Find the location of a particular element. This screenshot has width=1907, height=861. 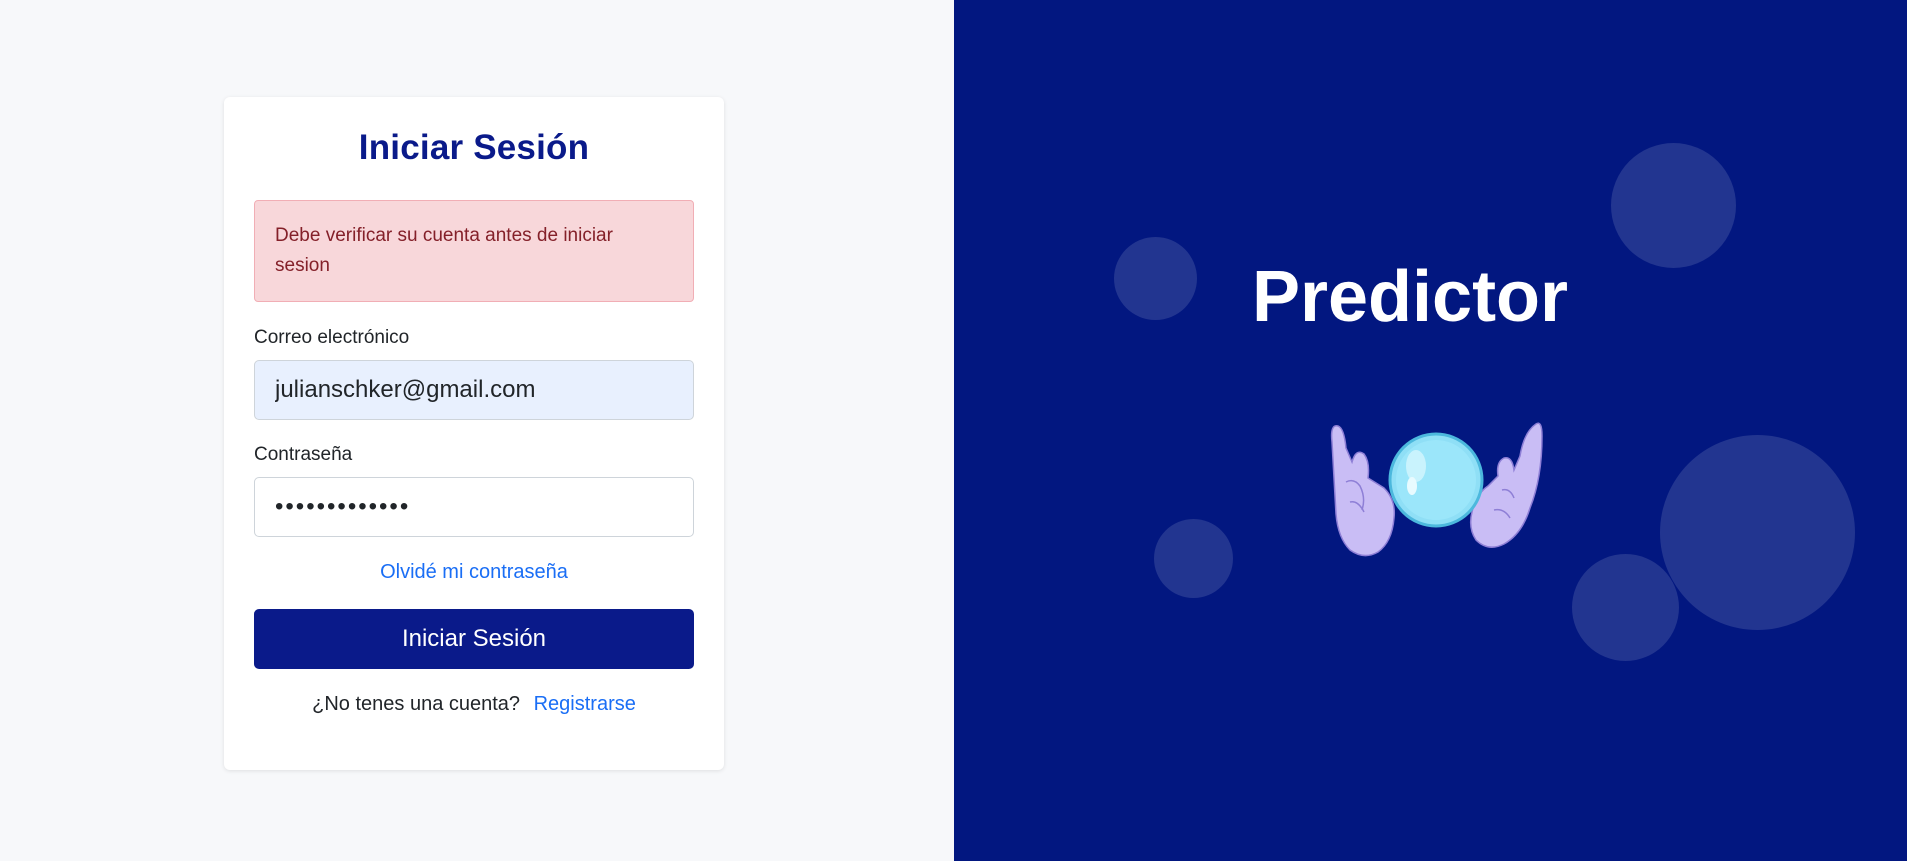

login-button: Iniciar Sesión is located at coordinates (474, 639).